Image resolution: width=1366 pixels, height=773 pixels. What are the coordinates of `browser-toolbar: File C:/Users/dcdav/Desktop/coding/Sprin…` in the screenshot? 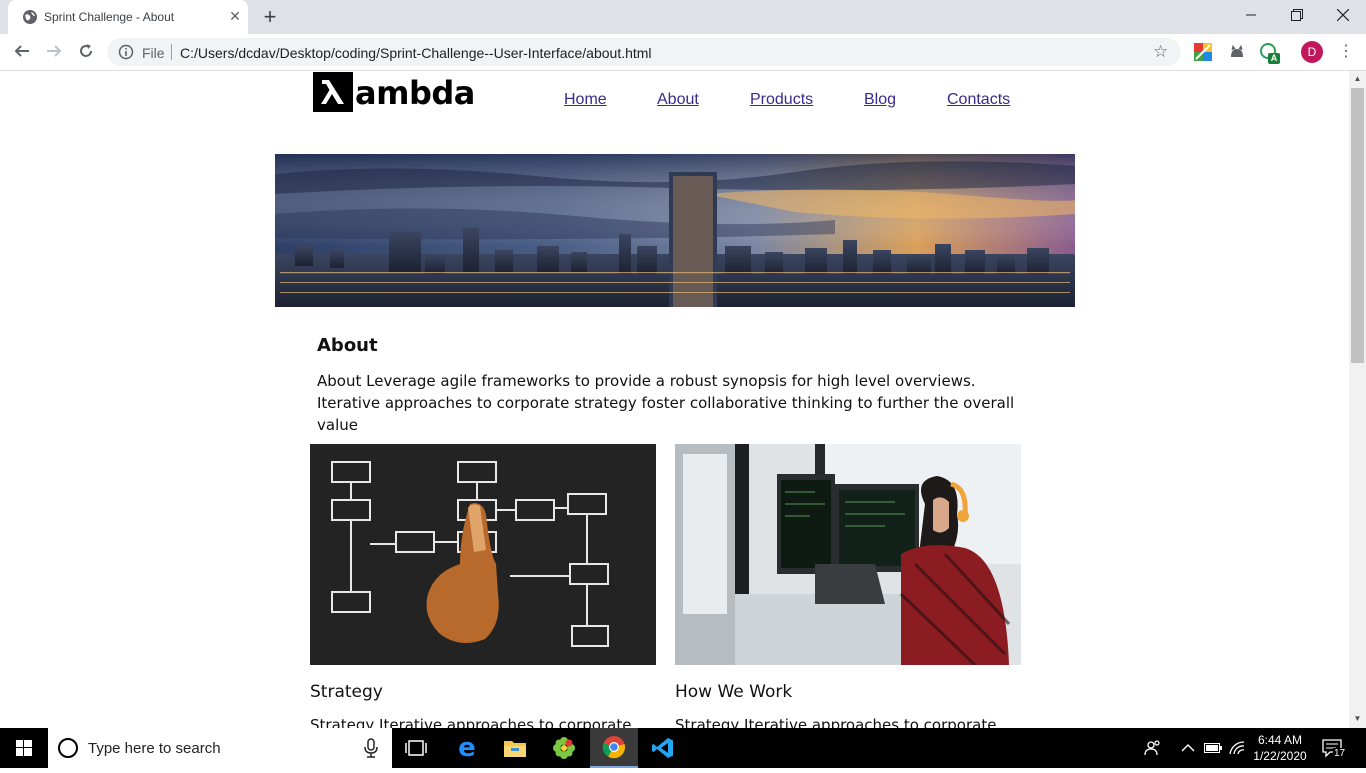 It's located at (683, 52).